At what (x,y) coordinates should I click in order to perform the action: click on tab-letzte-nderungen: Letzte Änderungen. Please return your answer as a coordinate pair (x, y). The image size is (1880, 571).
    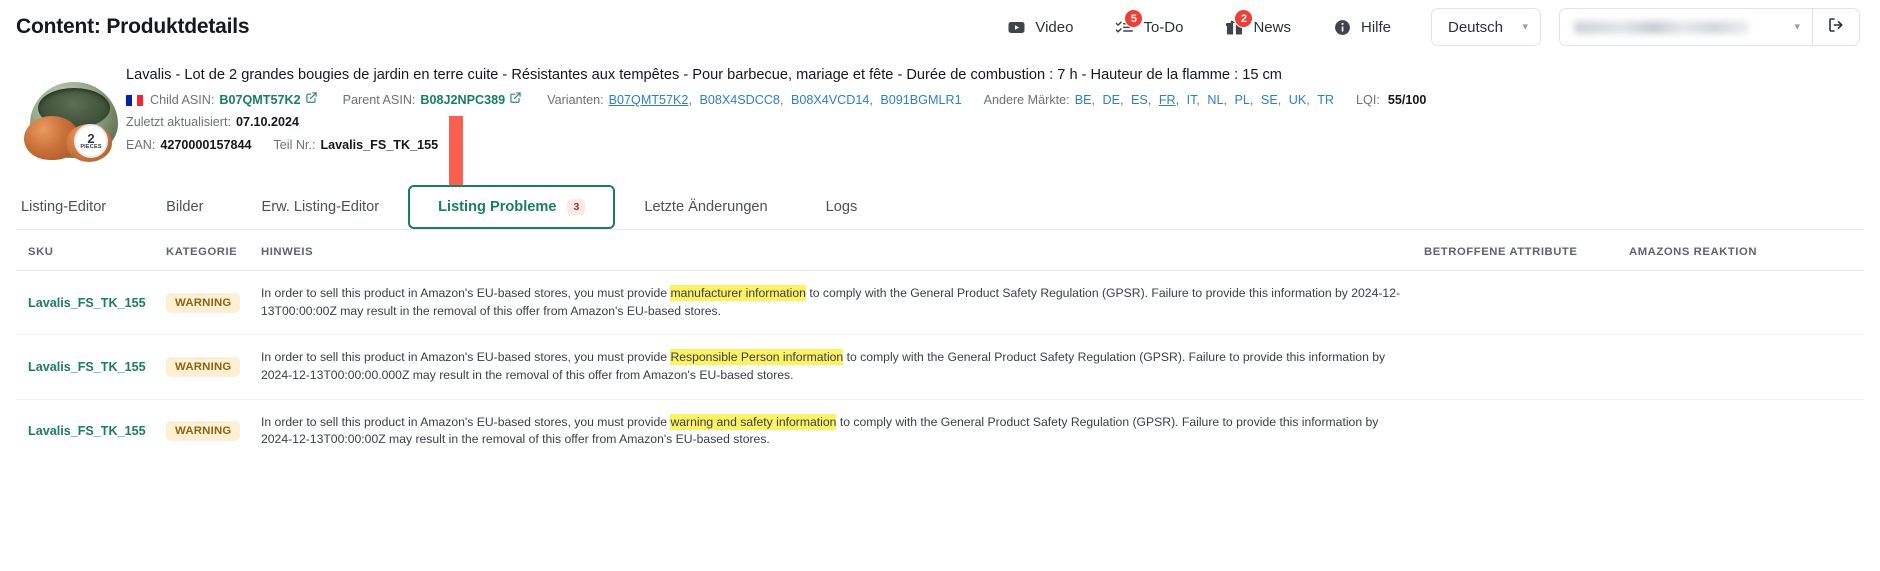
    Looking at the image, I should click on (705, 207).